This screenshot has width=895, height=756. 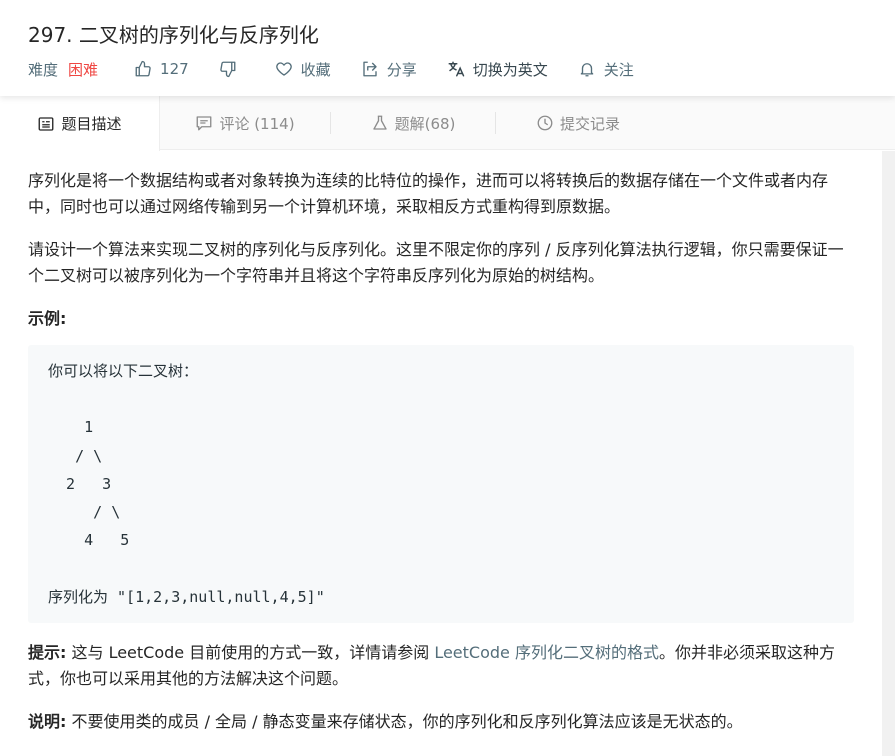 What do you see at coordinates (370, 69) in the screenshot?
I see `share-icon` at bounding box center [370, 69].